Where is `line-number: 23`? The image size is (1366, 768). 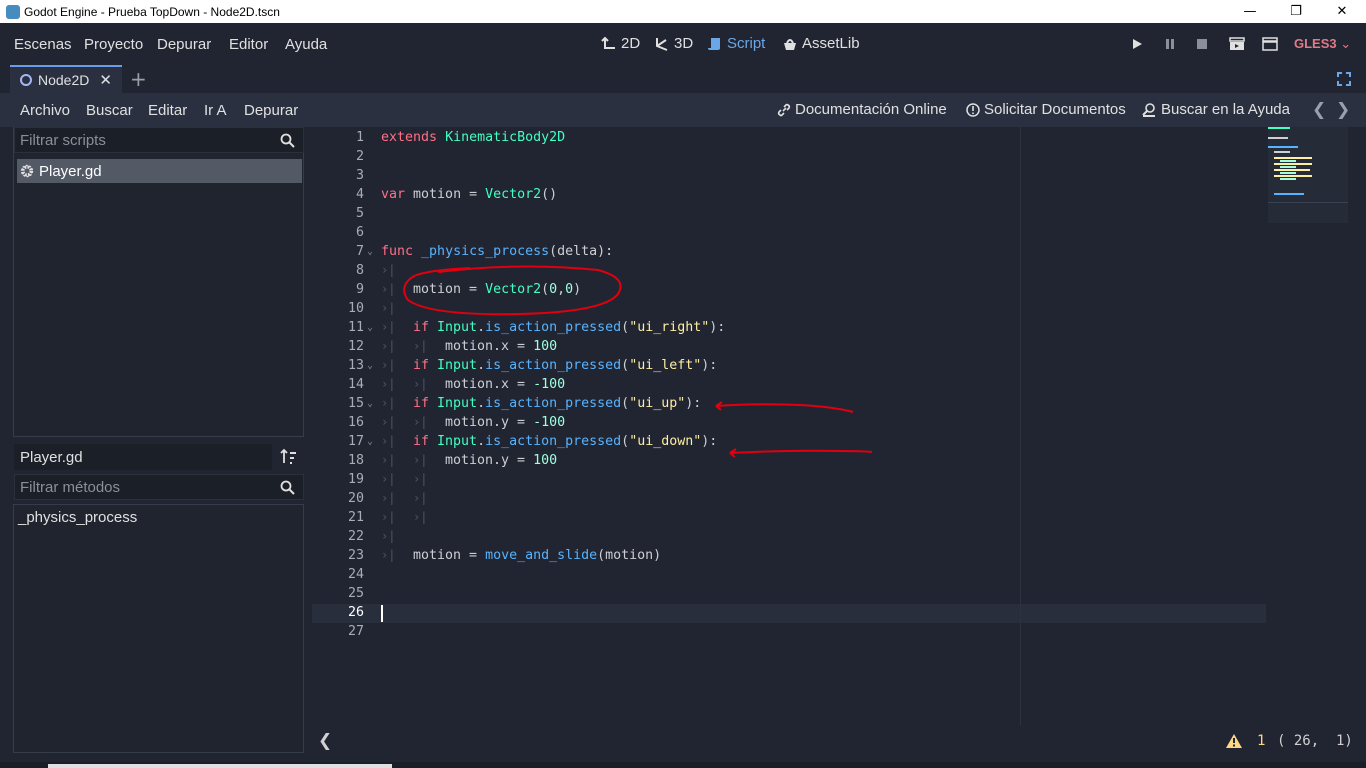 line-number: 23 is located at coordinates (338, 555).